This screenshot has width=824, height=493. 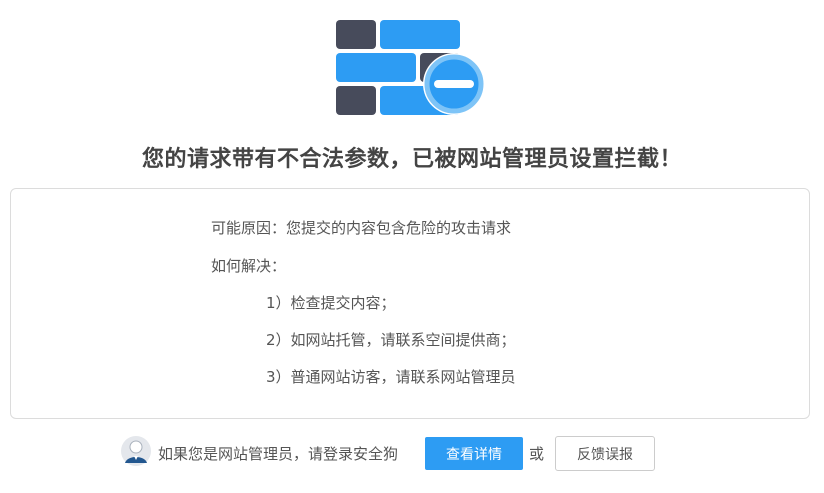 What do you see at coordinates (391, 340) in the screenshot?
I see `solution-step: 2）如网站托管，请联系空间提供商；` at bounding box center [391, 340].